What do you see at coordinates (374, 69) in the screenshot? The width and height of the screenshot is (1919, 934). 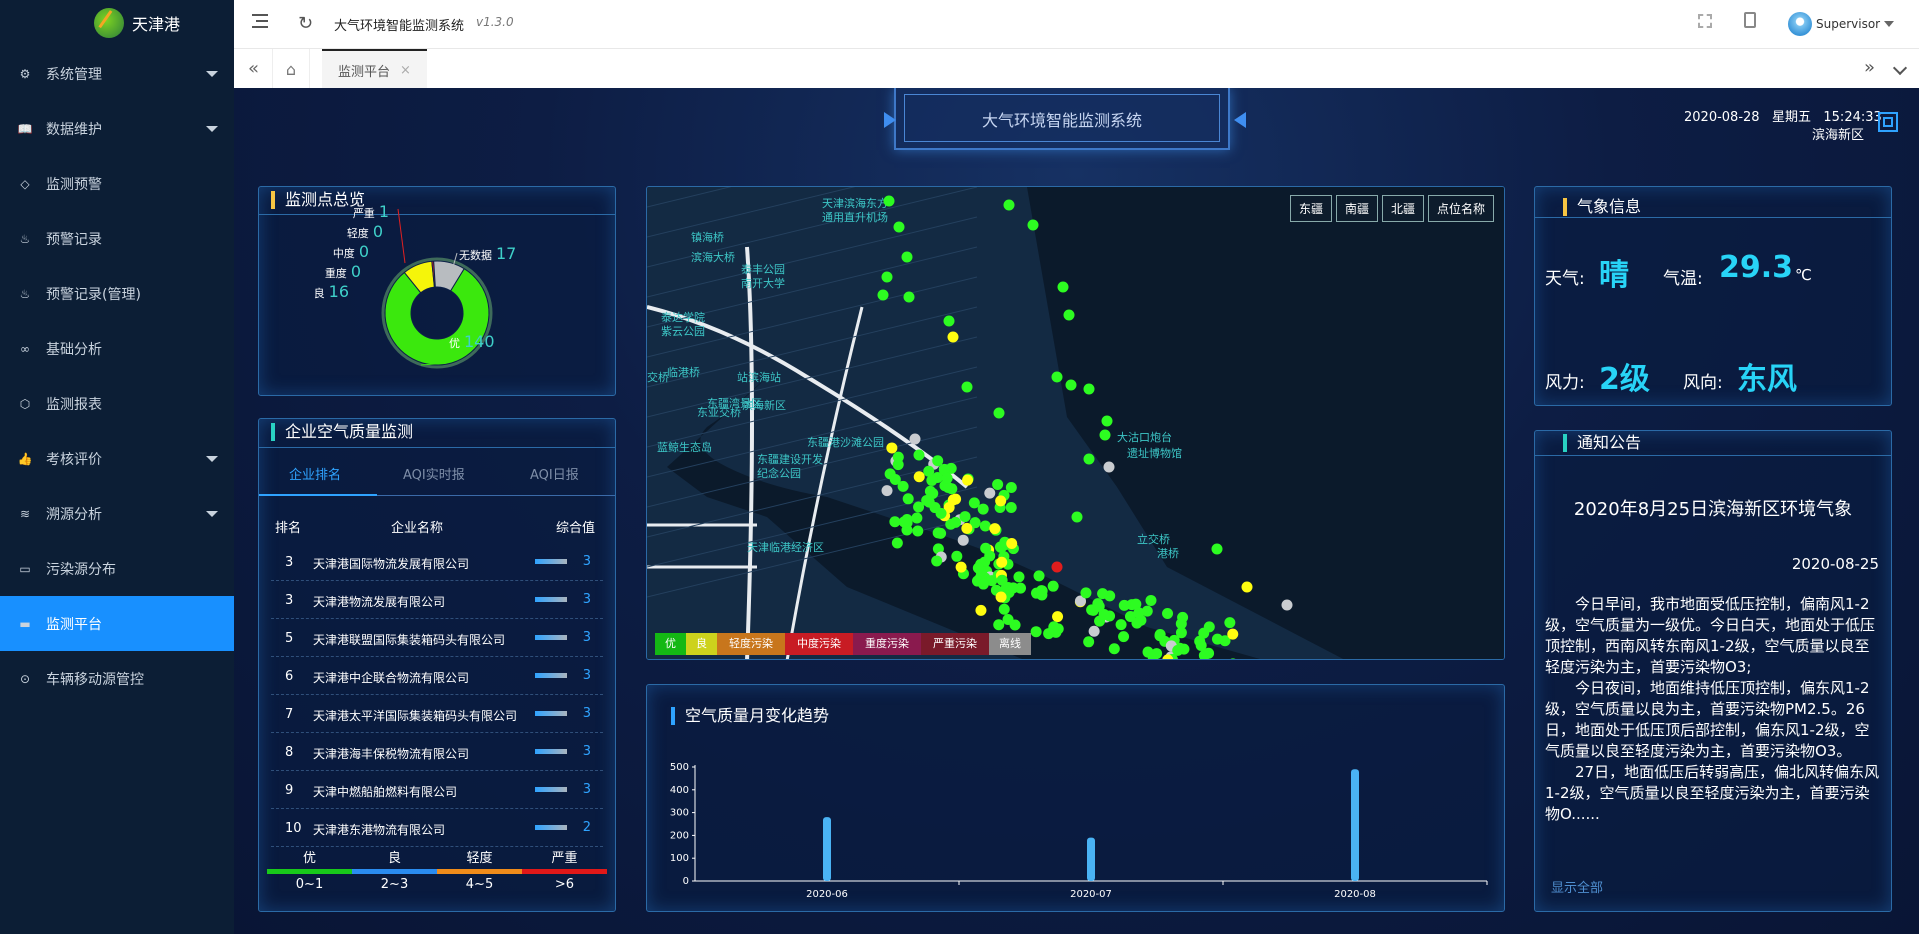 I see `tab-monitor-platform: 监测平台 ×` at bounding box center [374, 69].